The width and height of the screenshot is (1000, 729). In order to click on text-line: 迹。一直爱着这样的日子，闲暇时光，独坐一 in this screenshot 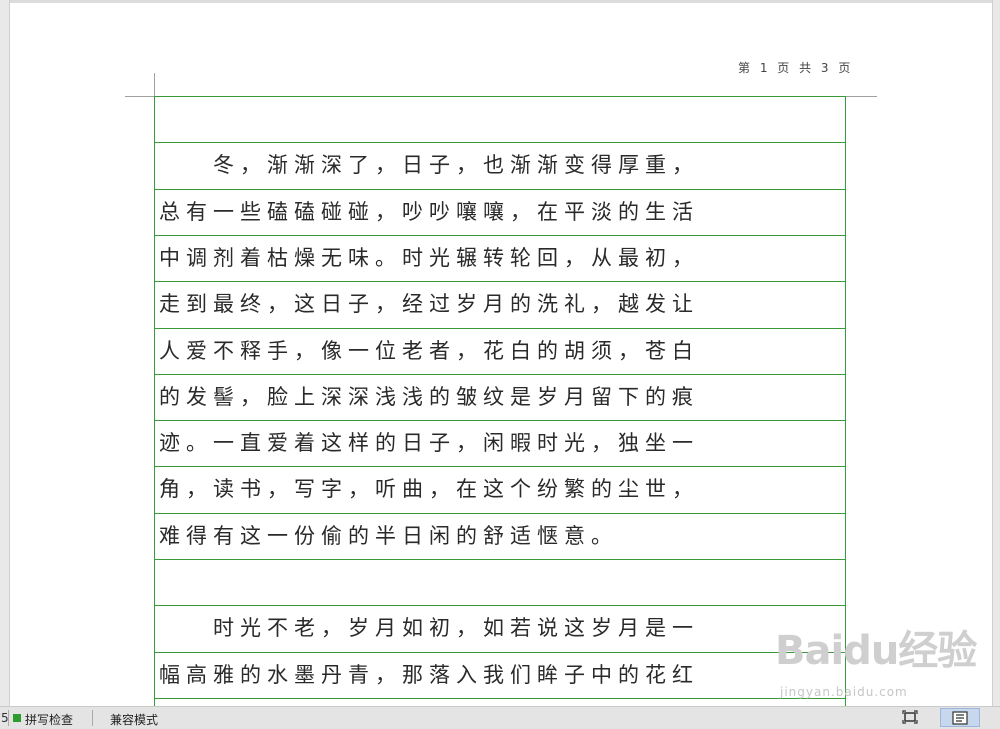, I will do `click(500, 443)`.